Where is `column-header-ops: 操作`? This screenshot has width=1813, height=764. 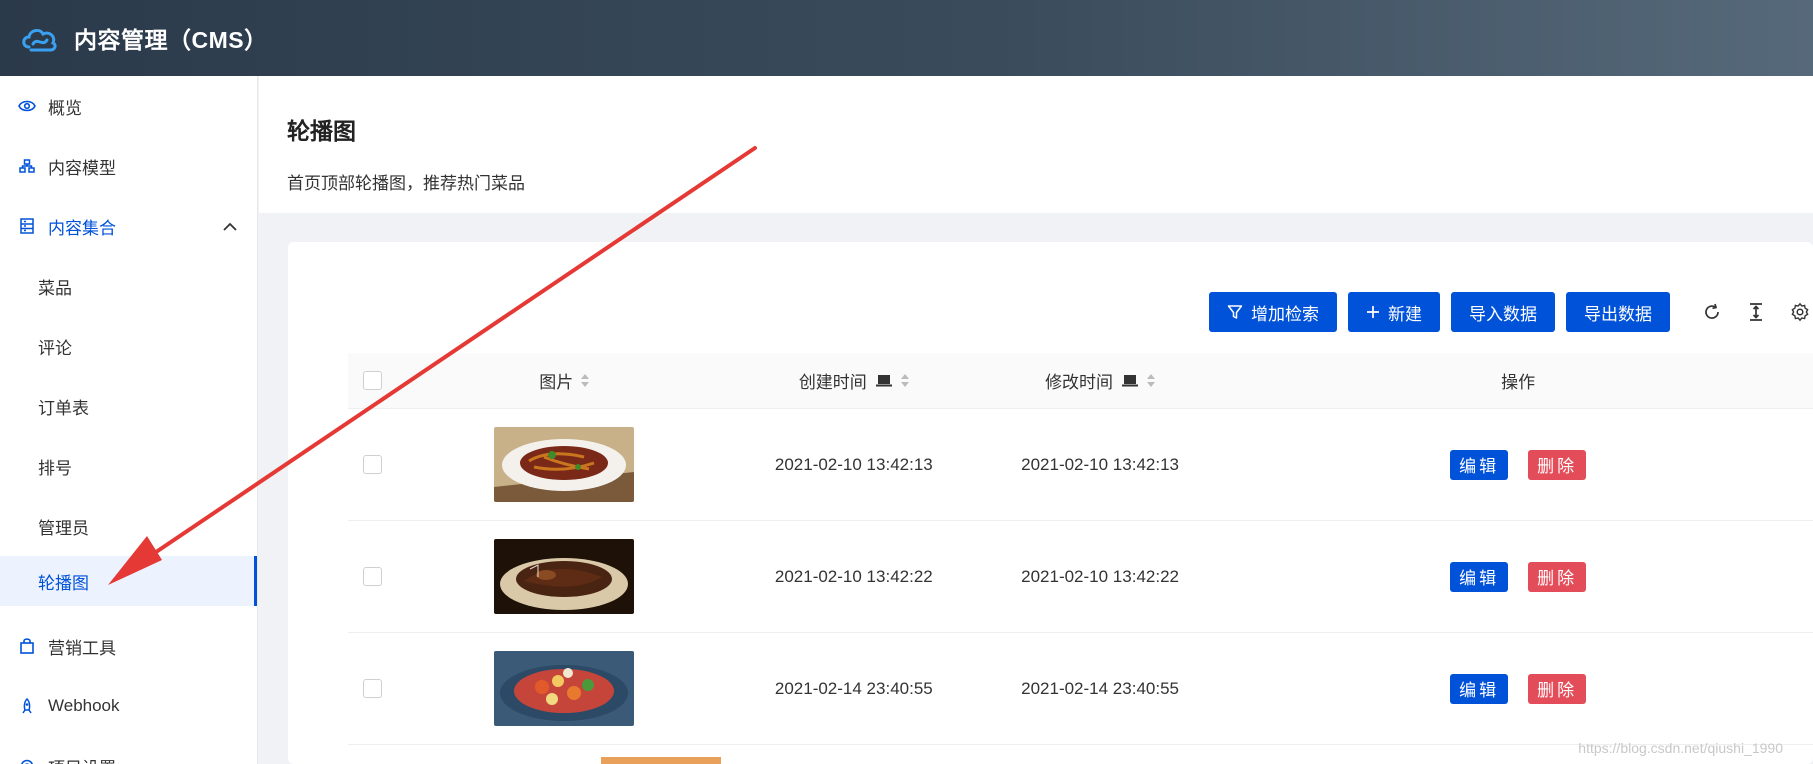 column-header-ops: 操作 is located at coordinates (1518, 382).